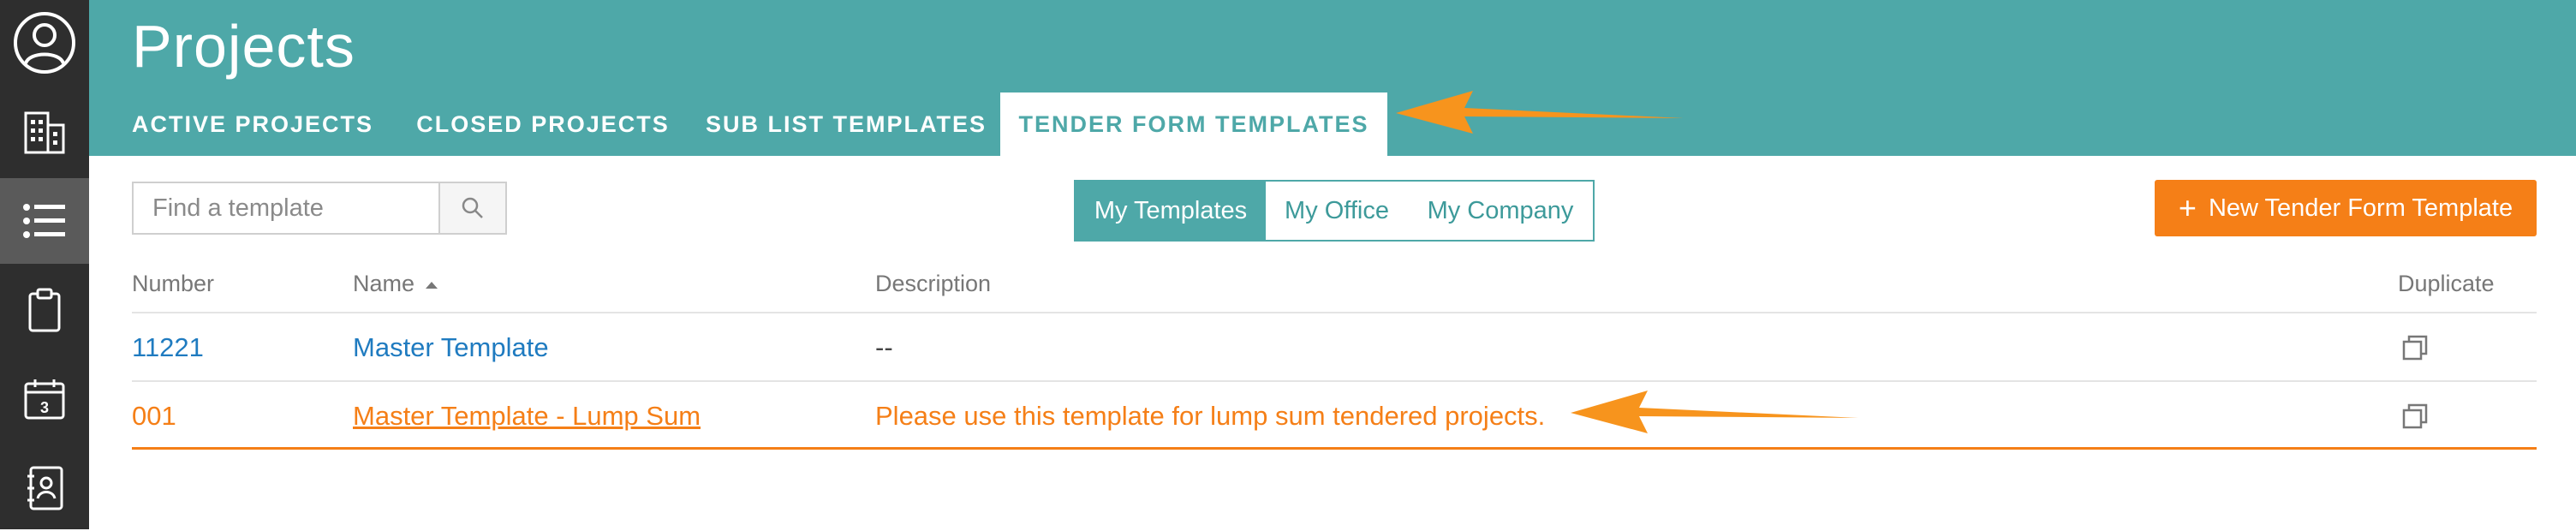  I want to click on nav-calendar-button: 3, so click(44, 399).